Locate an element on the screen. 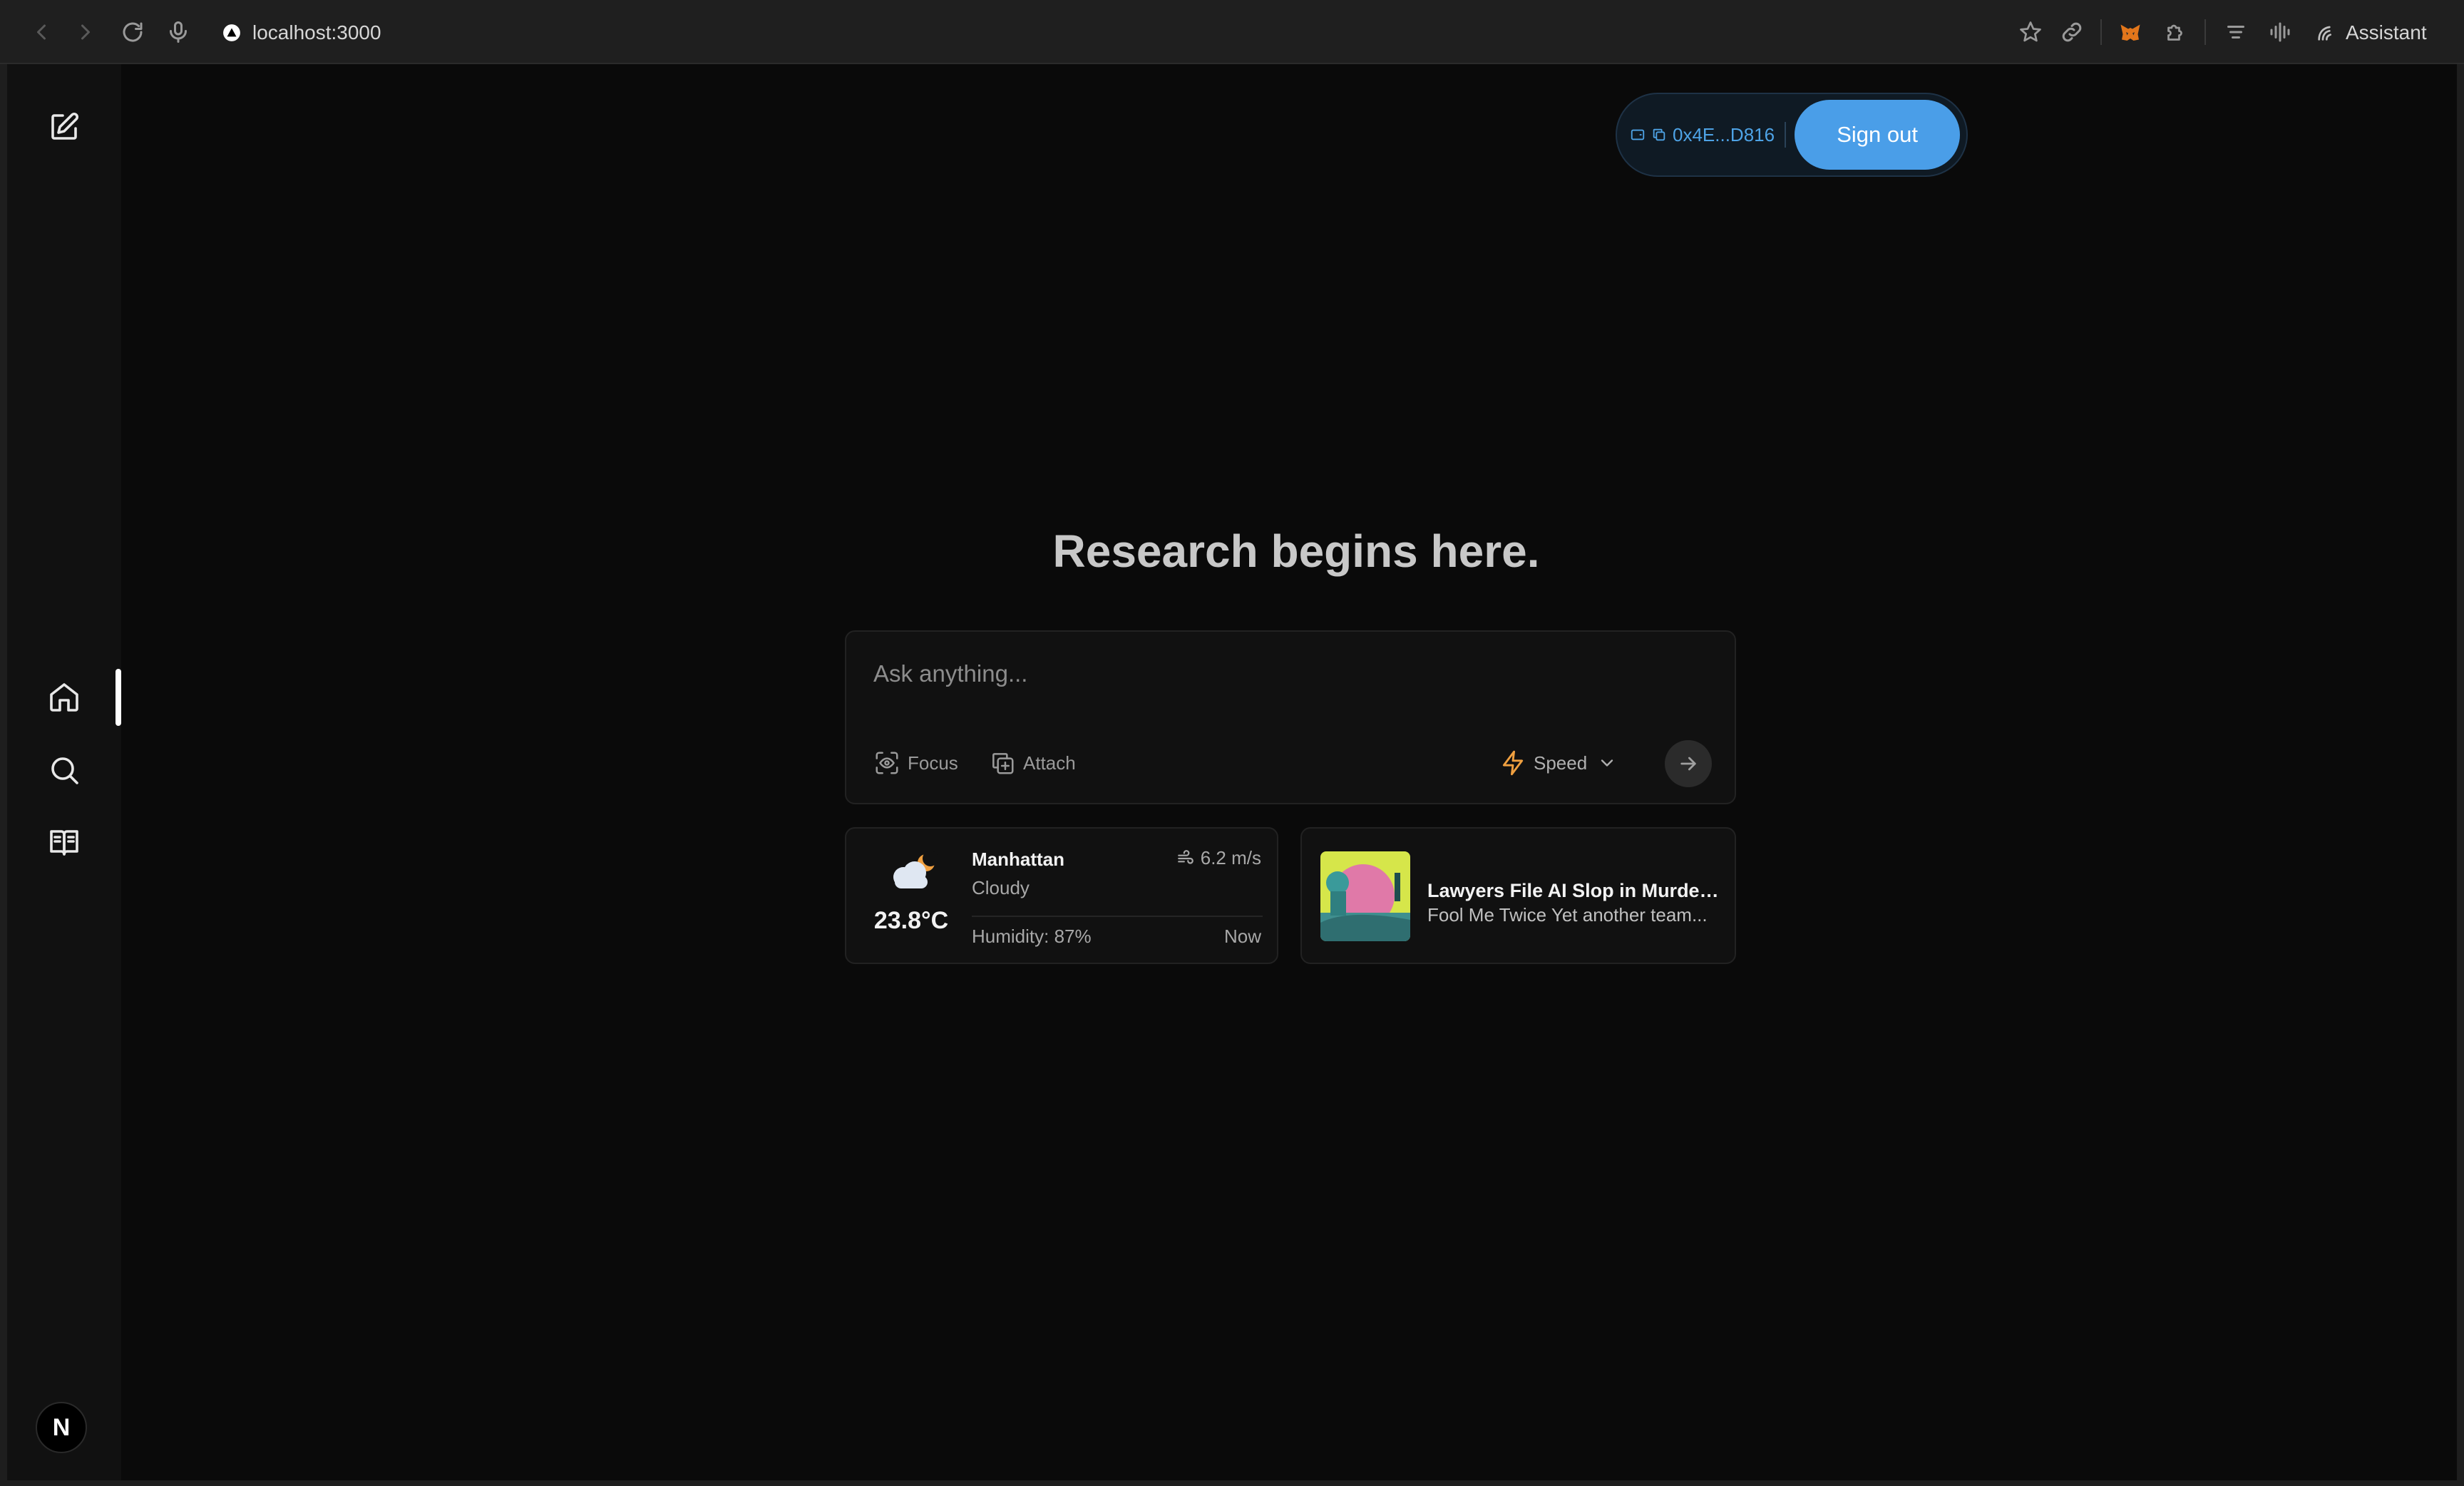 This screenshot has height=1486, width=2464. arrow-right-icon is located at coordinates (1688, 764).